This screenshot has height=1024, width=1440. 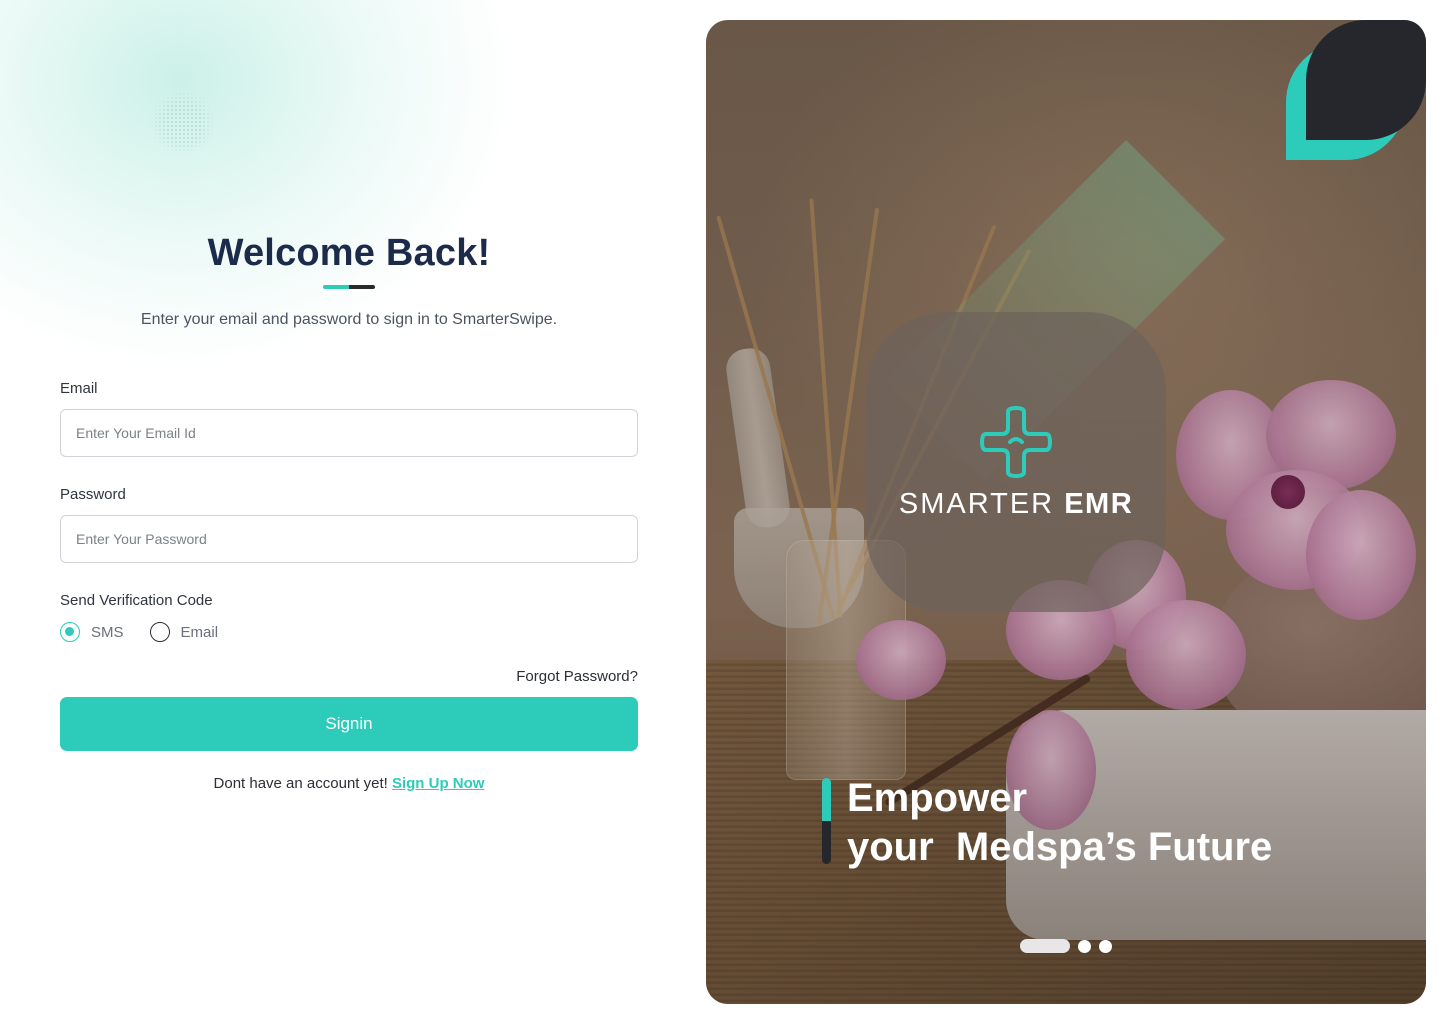 What do you see at coordinates (349, 433) in the screenshot?
I see `email-field` at bounding box center [349, 433].